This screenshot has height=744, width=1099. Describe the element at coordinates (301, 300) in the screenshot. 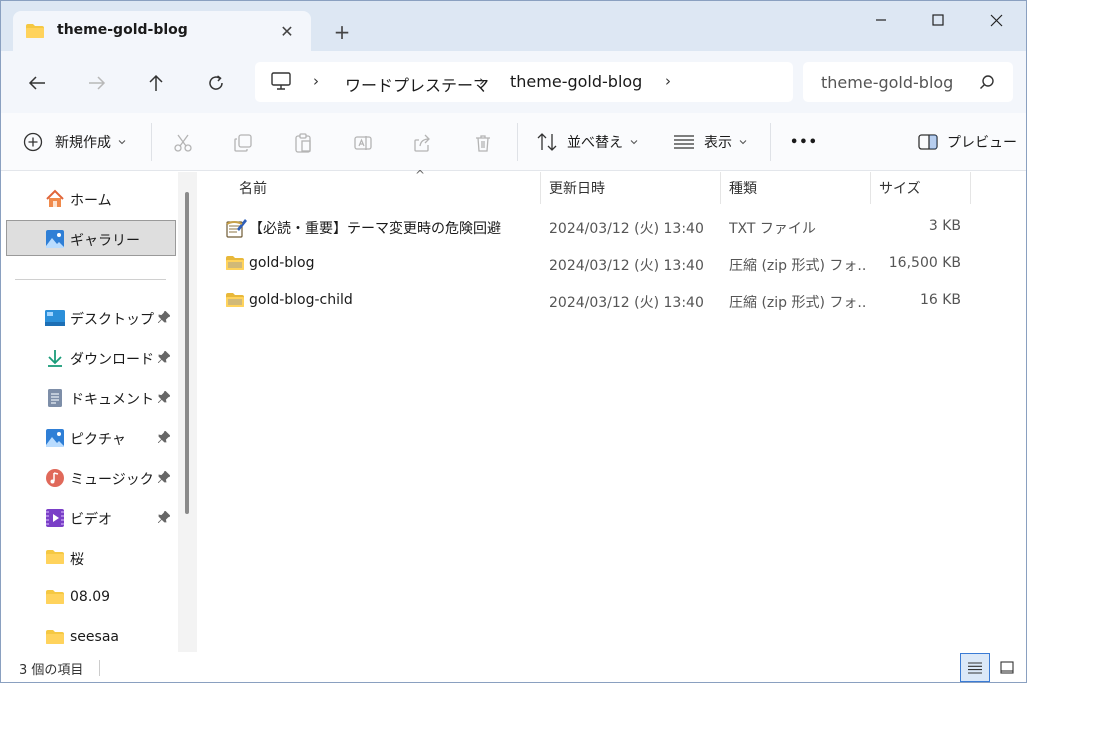

I see `file-name: gold-blog-child` at that location.